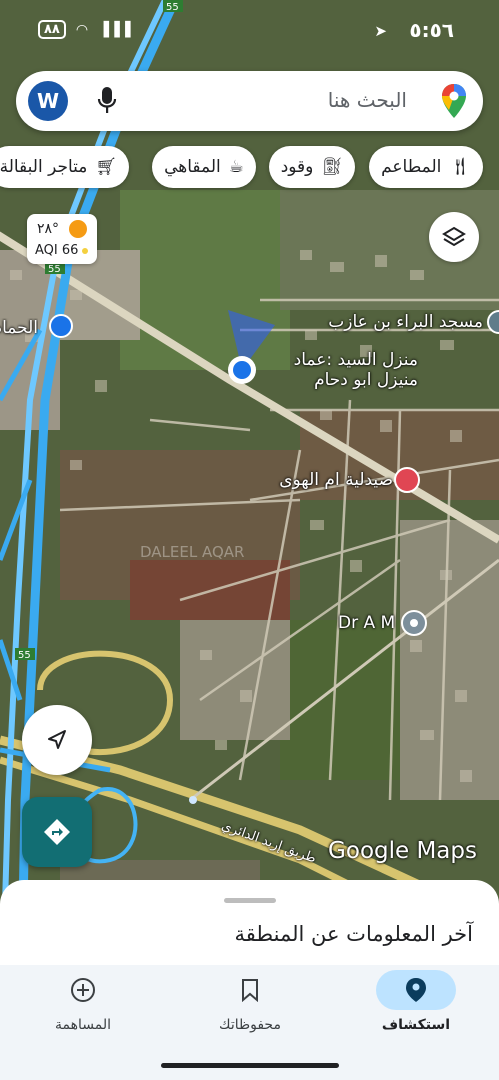 Image resolution: width=499 pixels, height=1080 pixels. What do you see at coordinates (62, 239) in the screenshot?
I see `weather-widget: ٢٨° AQI 66` at bounding box center [62, 239].